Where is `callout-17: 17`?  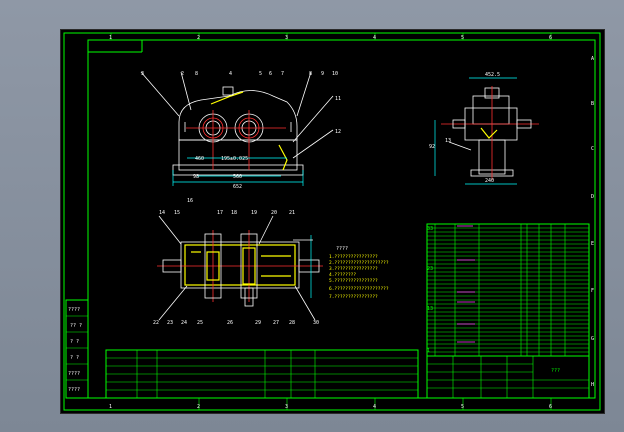
callout-17: 17 is located at coordinates (220, 213).